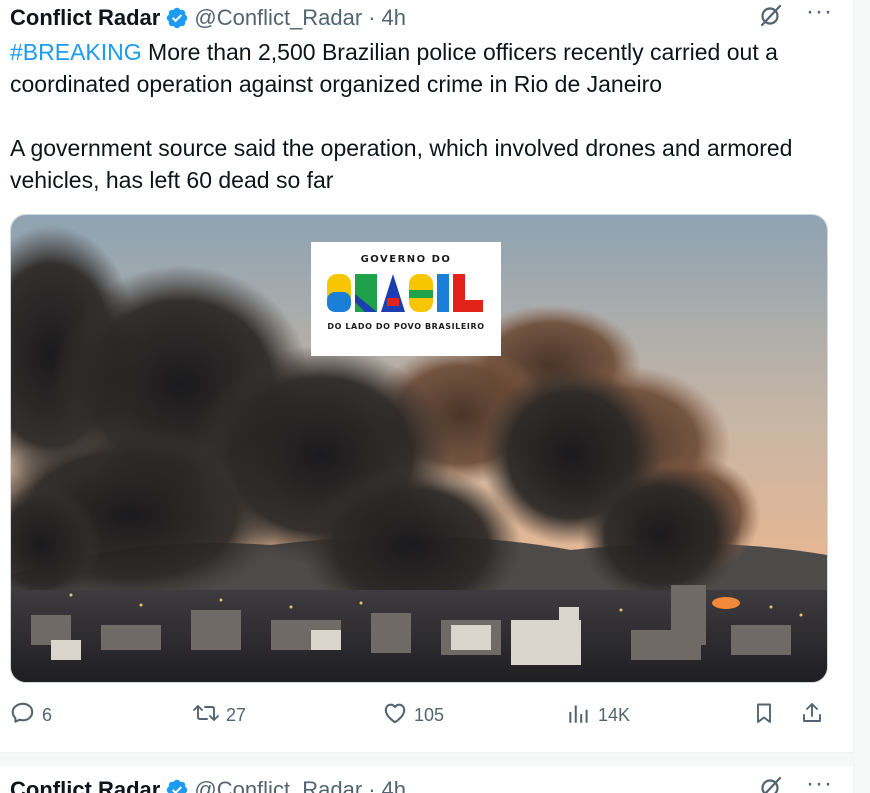  I want to click on like-icon, so click(395, 715).